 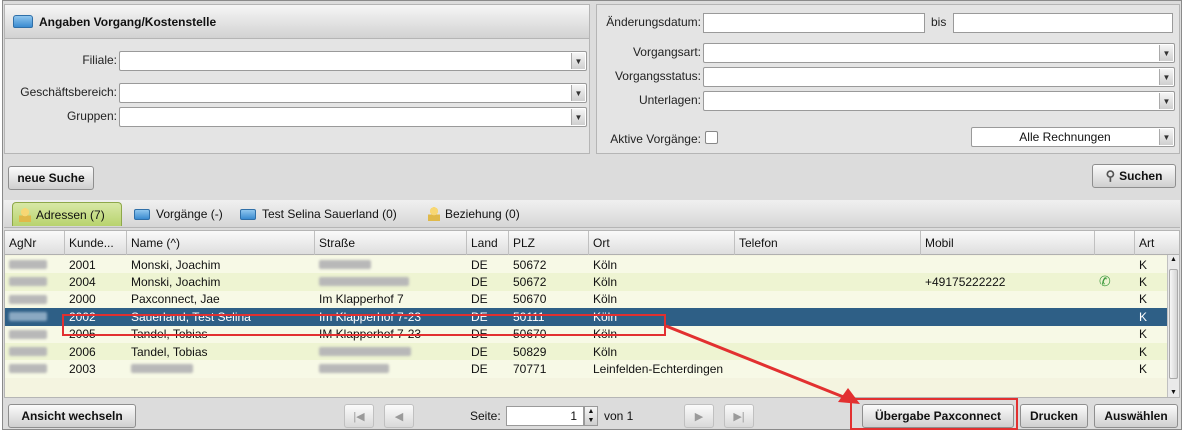 I want to click on previous-page-icon: ◀, so click(x=399, y=416).